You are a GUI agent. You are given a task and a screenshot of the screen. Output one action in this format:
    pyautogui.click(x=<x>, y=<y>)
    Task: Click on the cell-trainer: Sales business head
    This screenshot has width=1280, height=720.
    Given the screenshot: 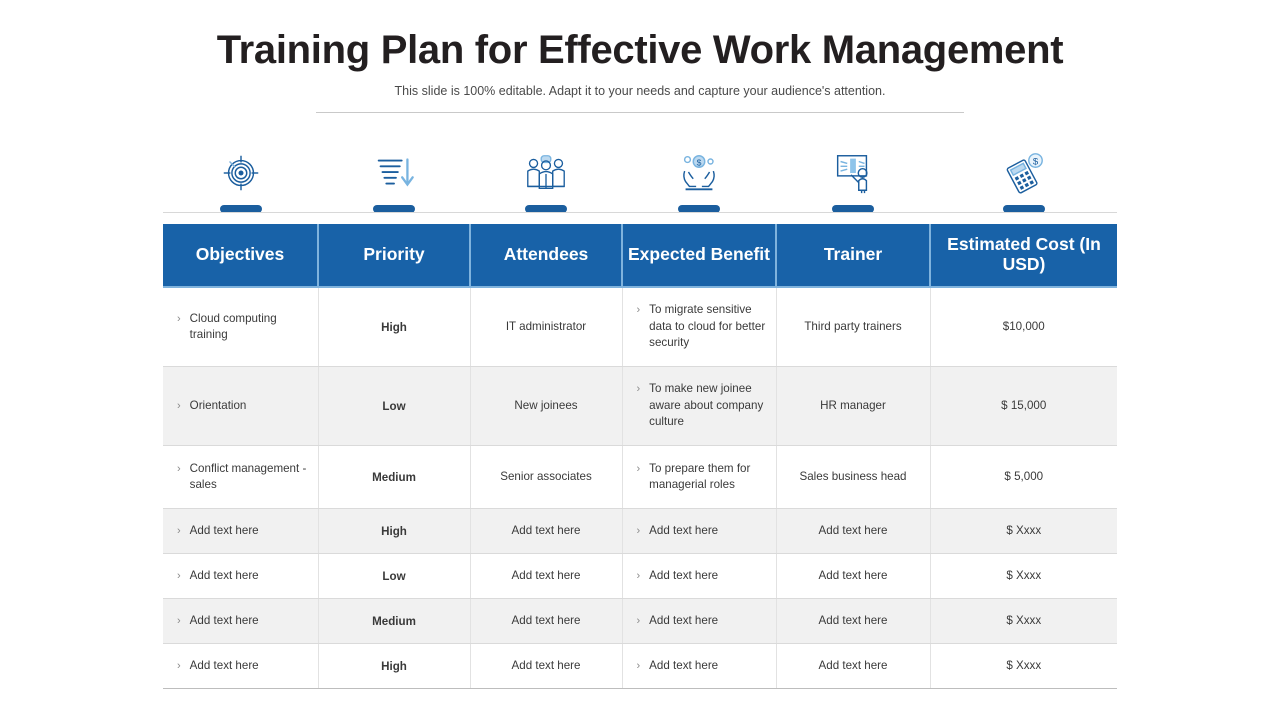 What is the action you would take?
    pyautogui.click(x=853, y=477)
    